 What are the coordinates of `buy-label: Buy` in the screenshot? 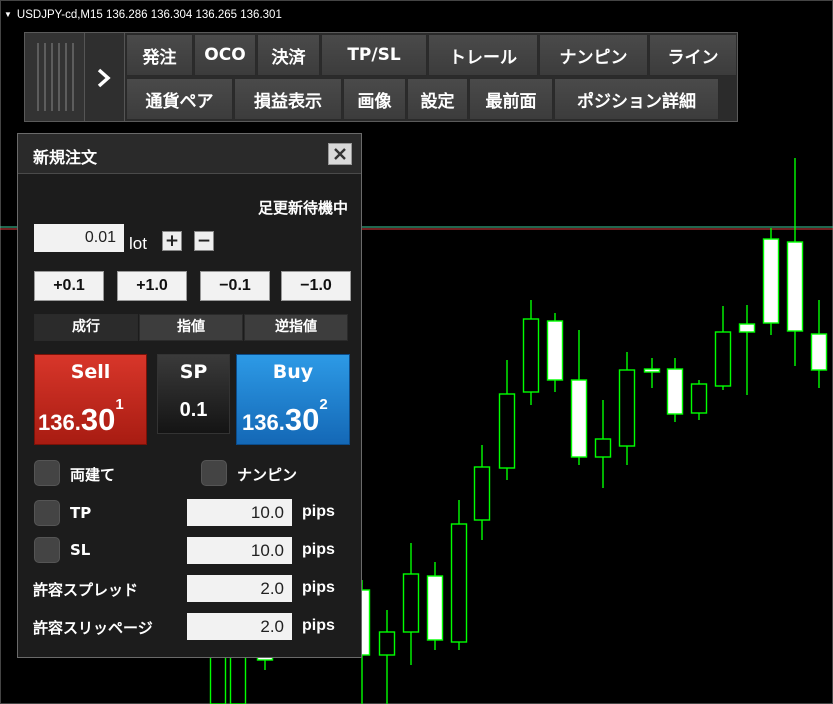 It's located at (293, 372).